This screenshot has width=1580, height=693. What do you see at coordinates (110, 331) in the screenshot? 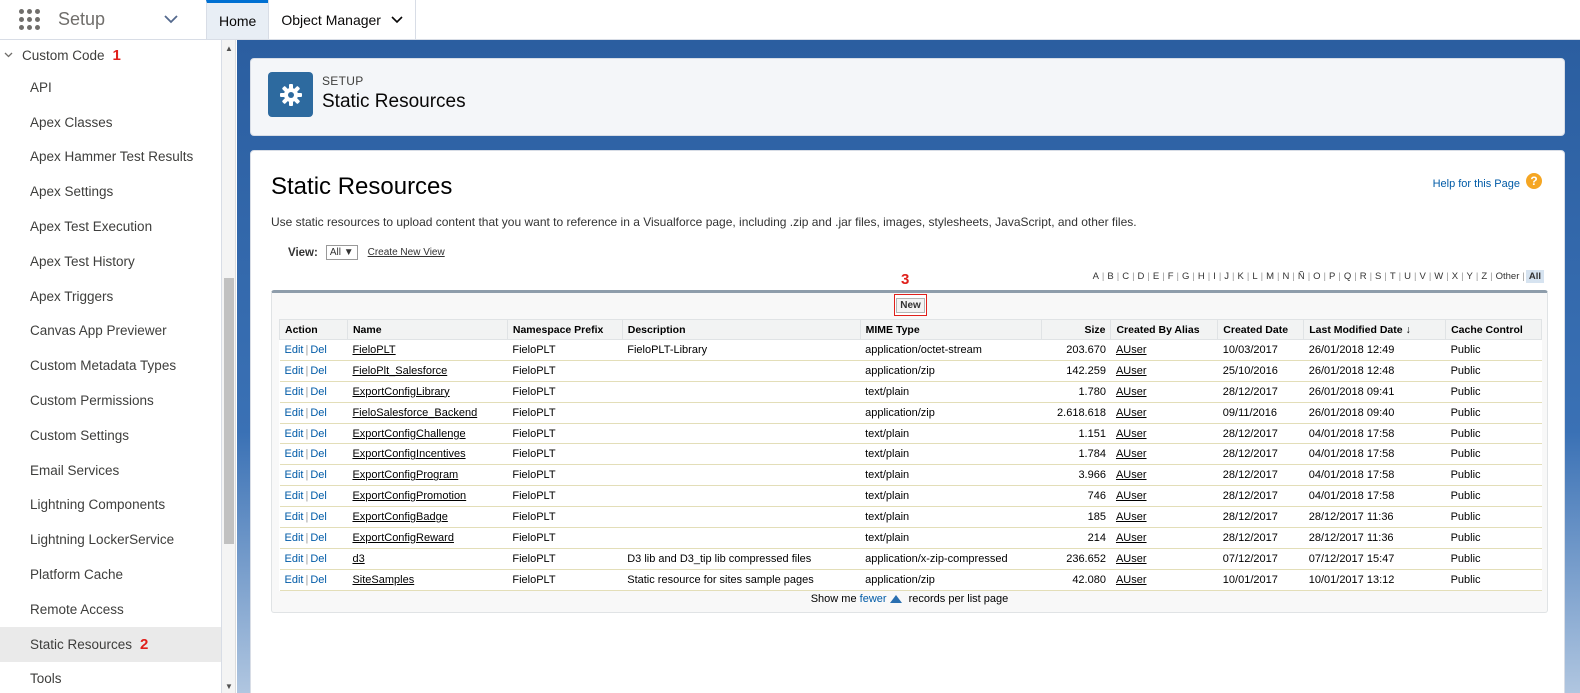
I see `sidebar-item-canvas-app-previewer: Canvas App Previewer` at bounding box center [110, 331].